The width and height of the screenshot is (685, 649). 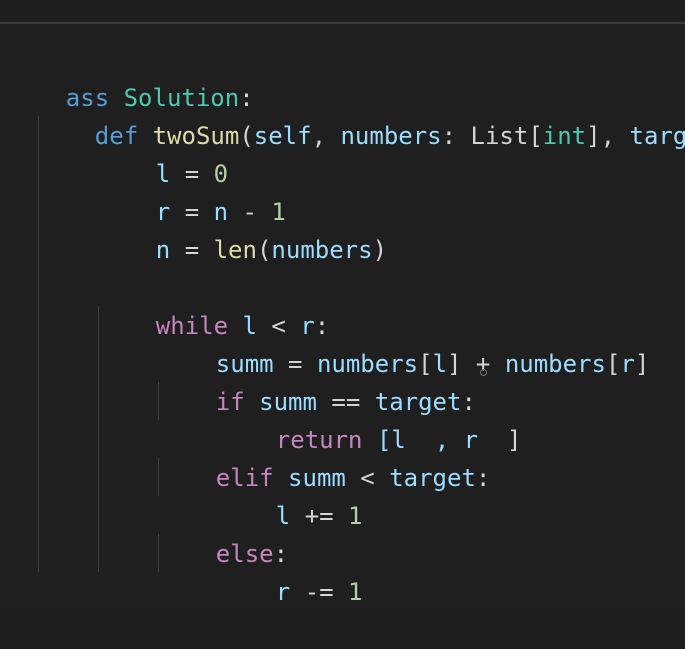 I want to click on minus-assign-op: -=, so click(x=319, y=592).